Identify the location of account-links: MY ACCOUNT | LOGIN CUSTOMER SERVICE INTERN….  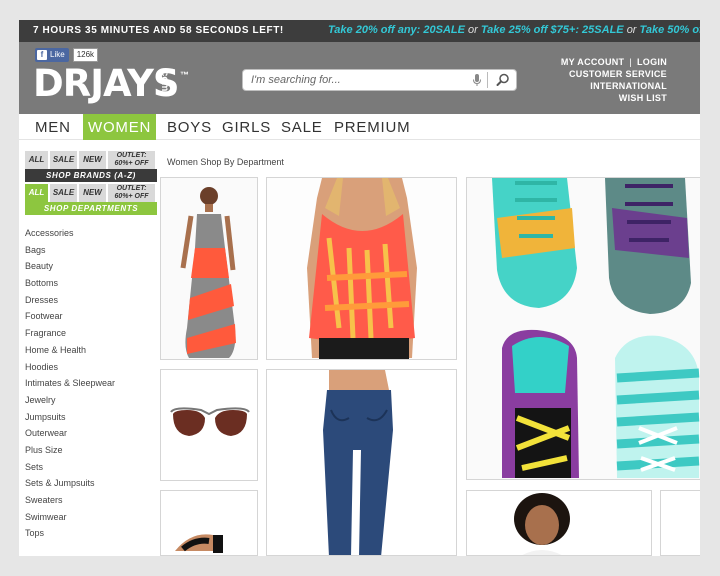
(614, 80).